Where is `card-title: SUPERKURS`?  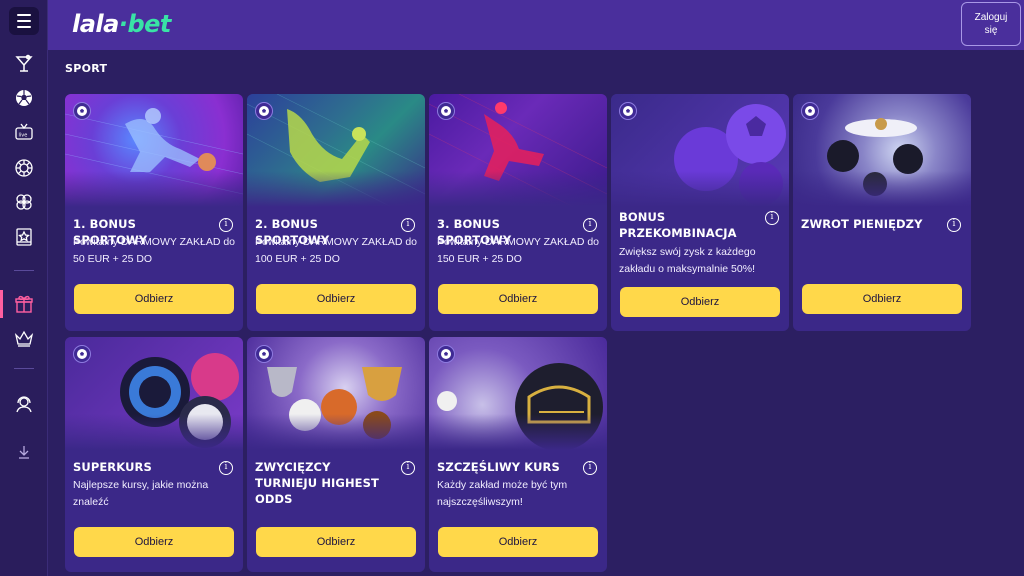
card-title: SUPERKURS is located at coordinates (112, 467).